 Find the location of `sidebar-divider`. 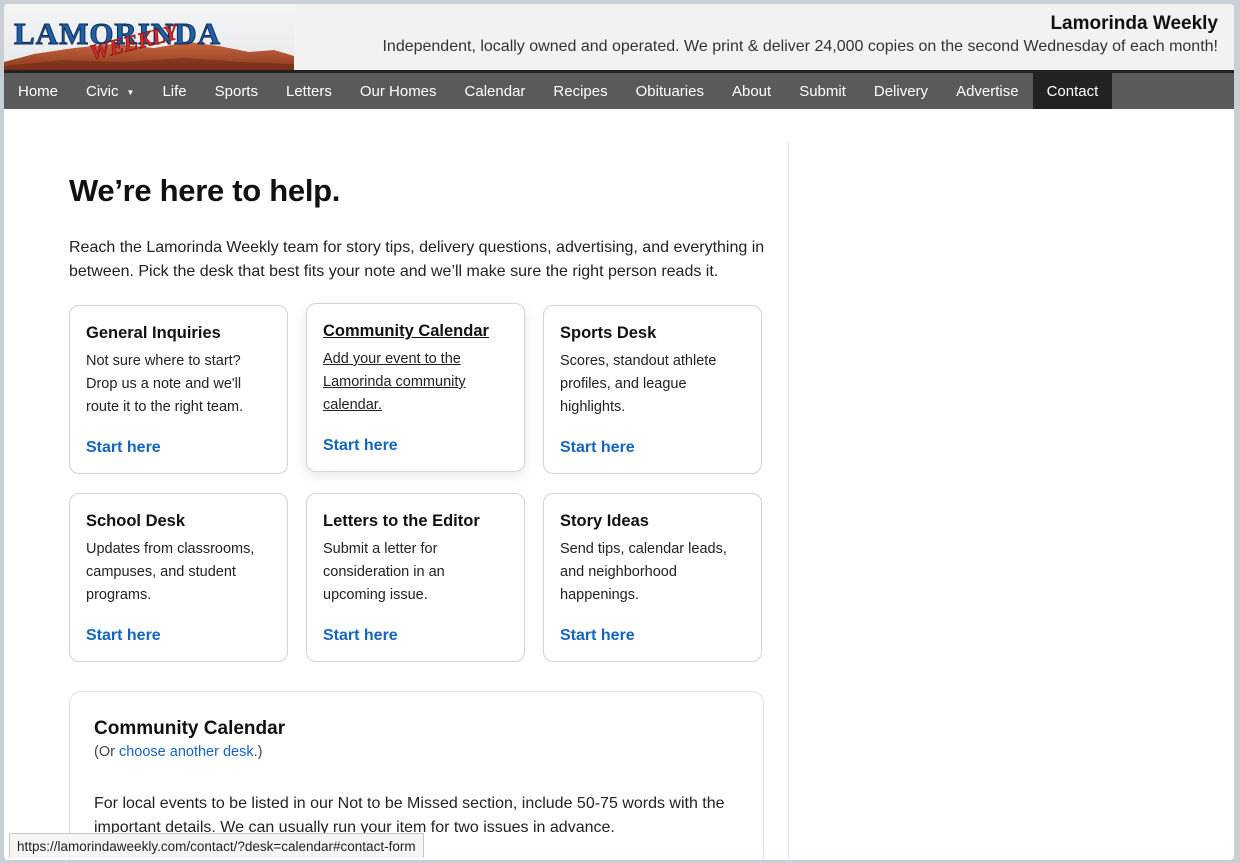

sidebar-divider is located at coordinates (788, 501).